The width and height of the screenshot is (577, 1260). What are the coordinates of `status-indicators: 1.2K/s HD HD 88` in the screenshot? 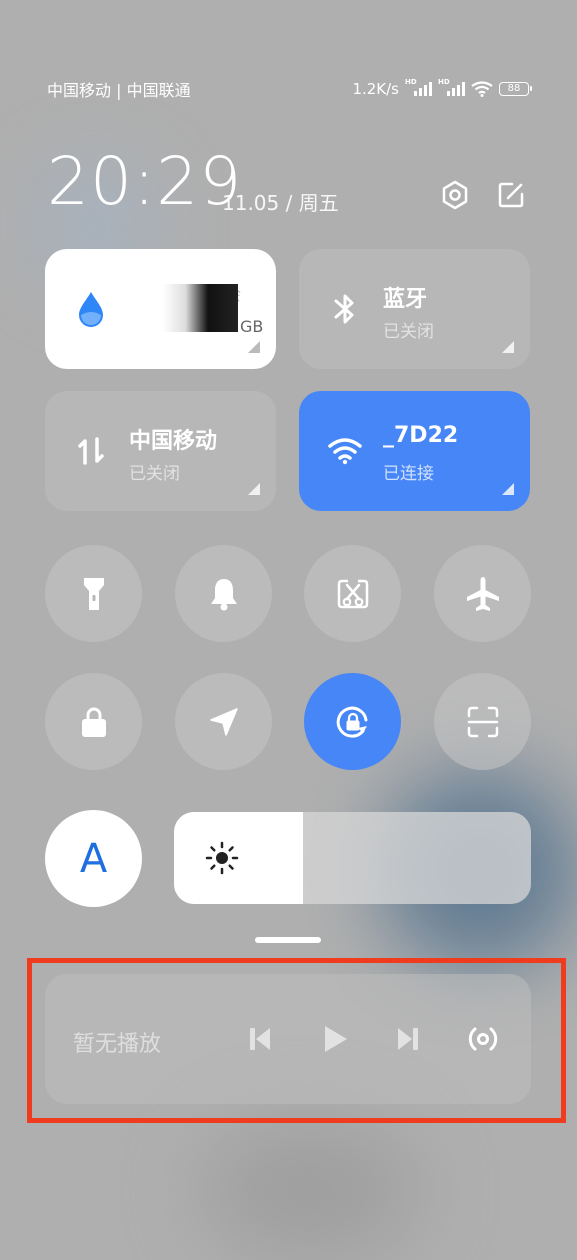 It's located at (442, 88).